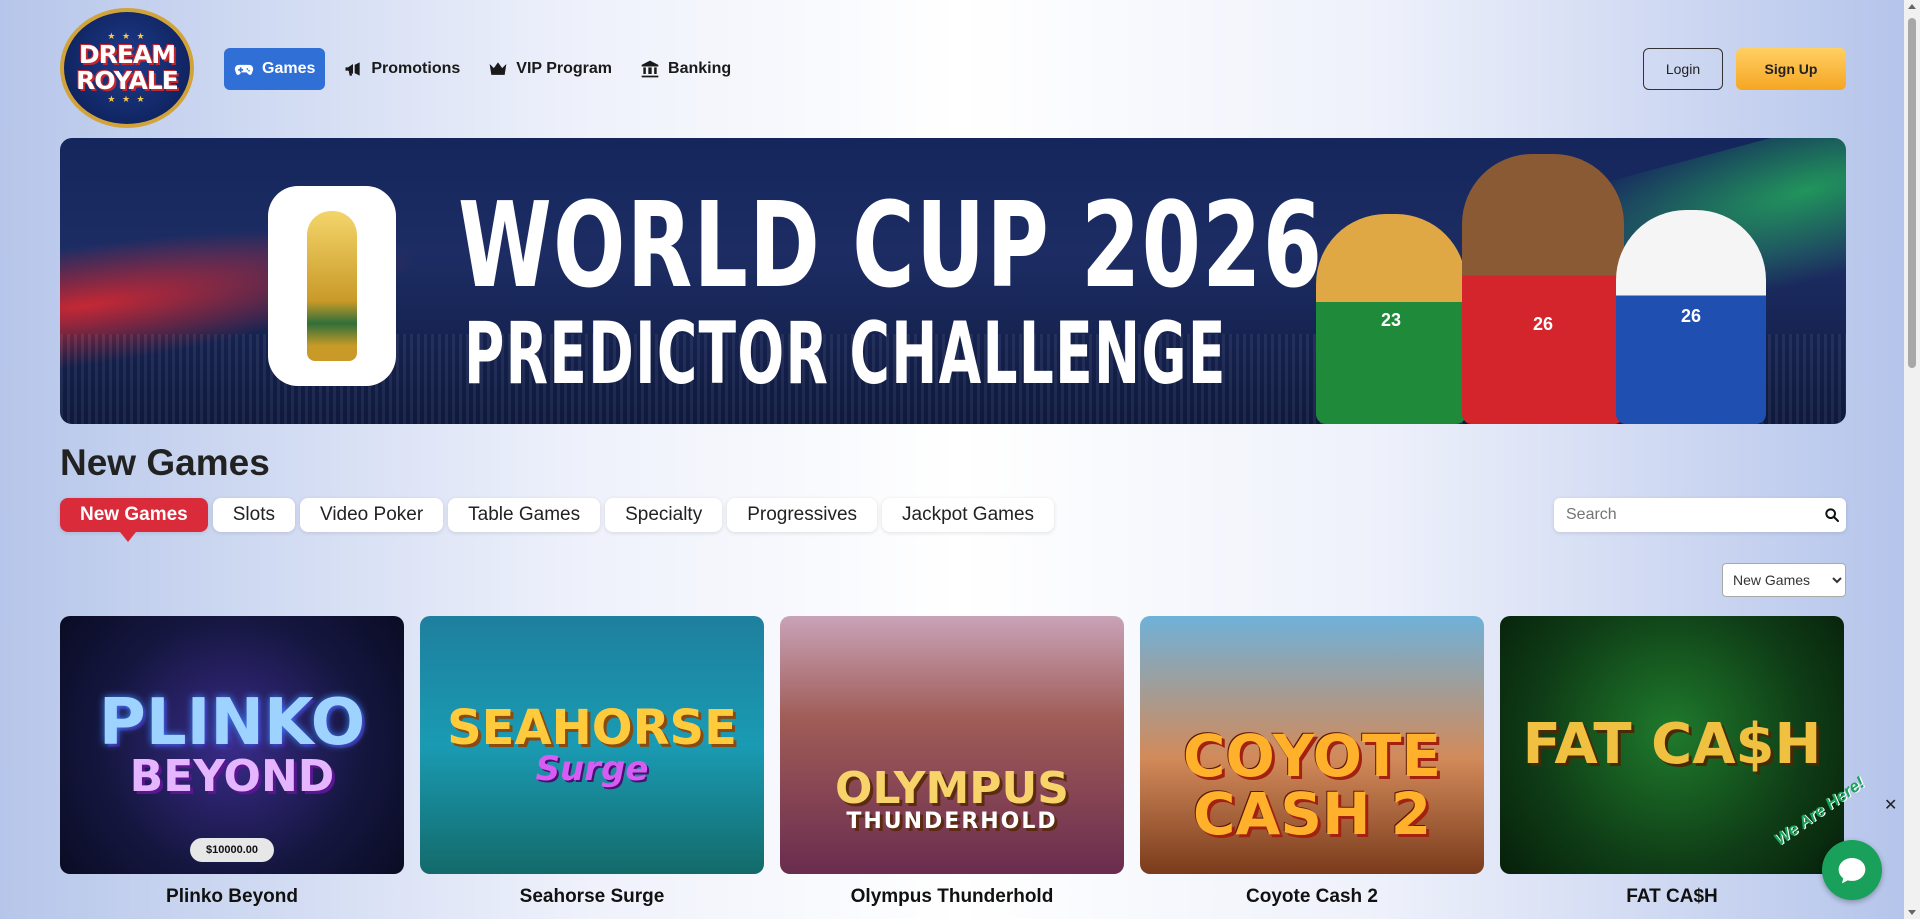  Describe the element at coordinates (1683, 69) in the screenshot. I see `login-button: Login` at that location.